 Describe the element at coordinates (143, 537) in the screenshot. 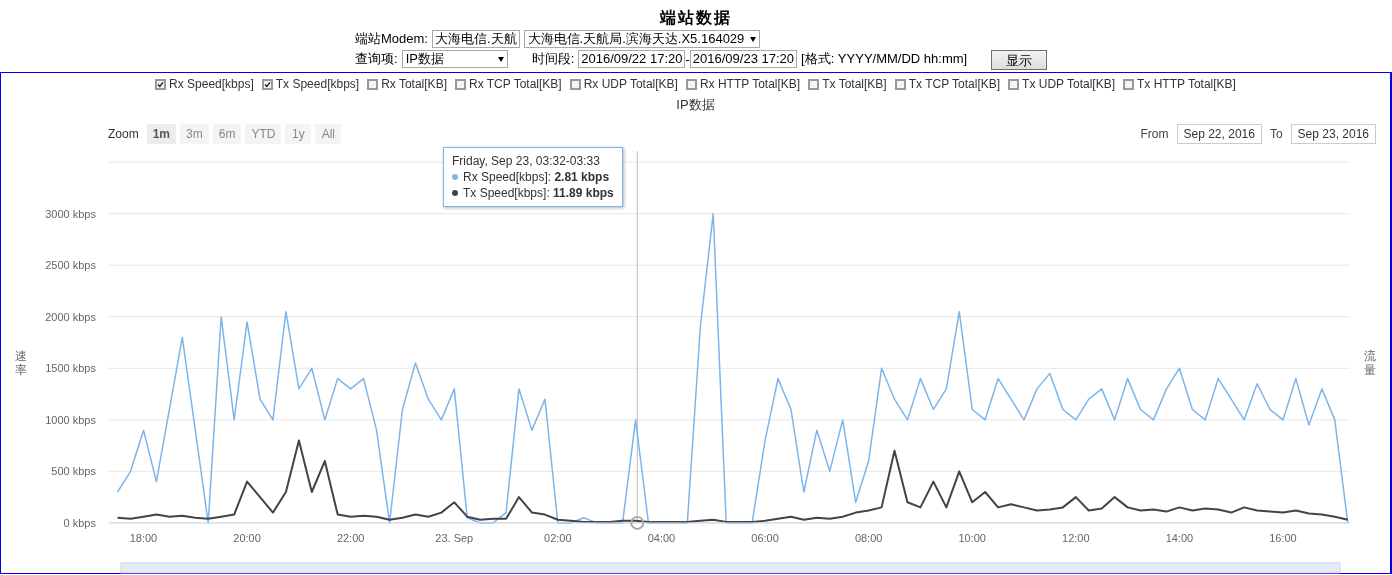

I see `x-axis-label: 18:00` at that location.